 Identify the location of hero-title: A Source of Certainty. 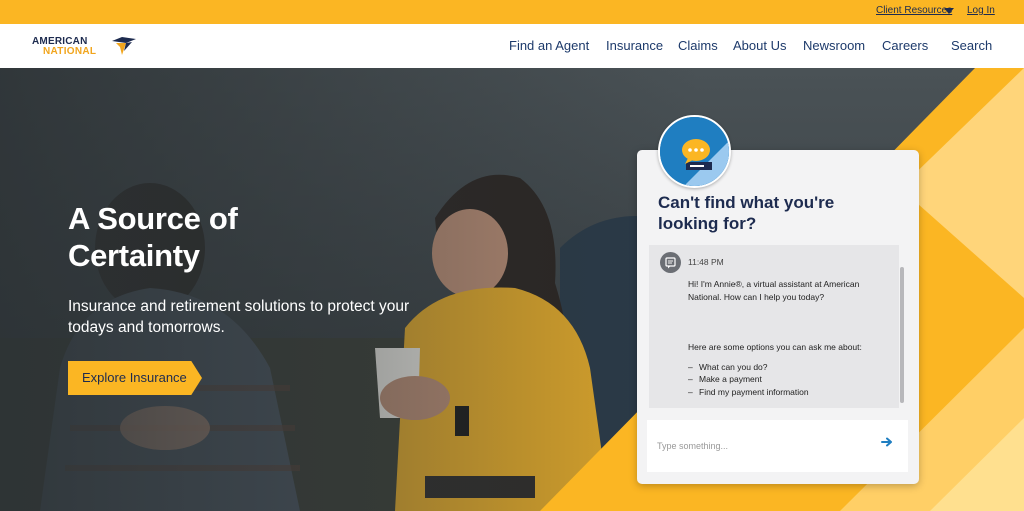
(153, 237).